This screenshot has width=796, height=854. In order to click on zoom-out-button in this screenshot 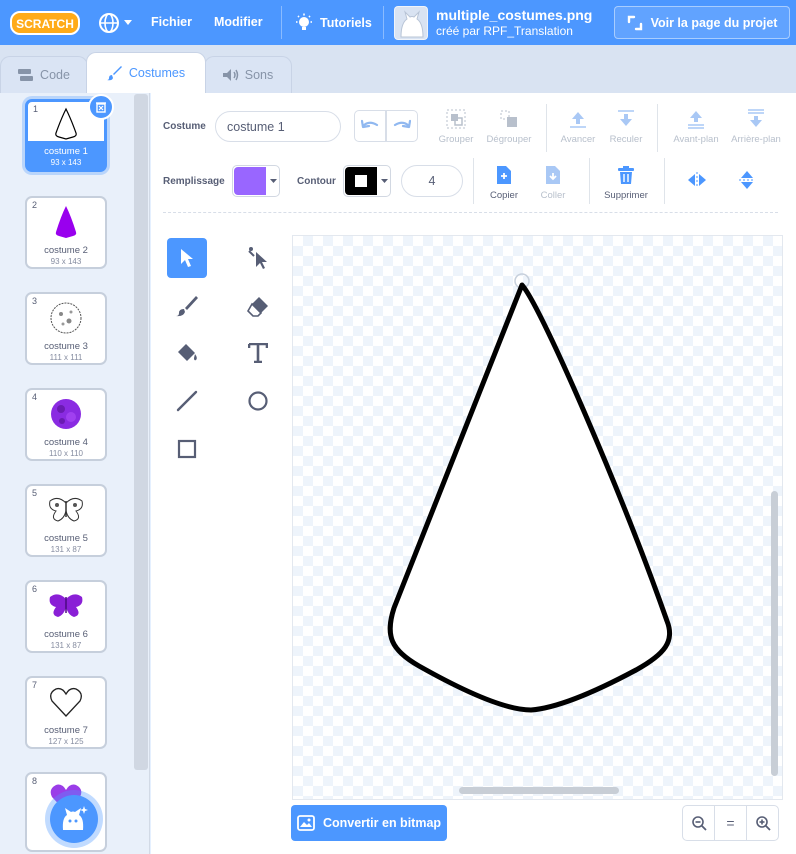, I will do `click(698, 823)`.